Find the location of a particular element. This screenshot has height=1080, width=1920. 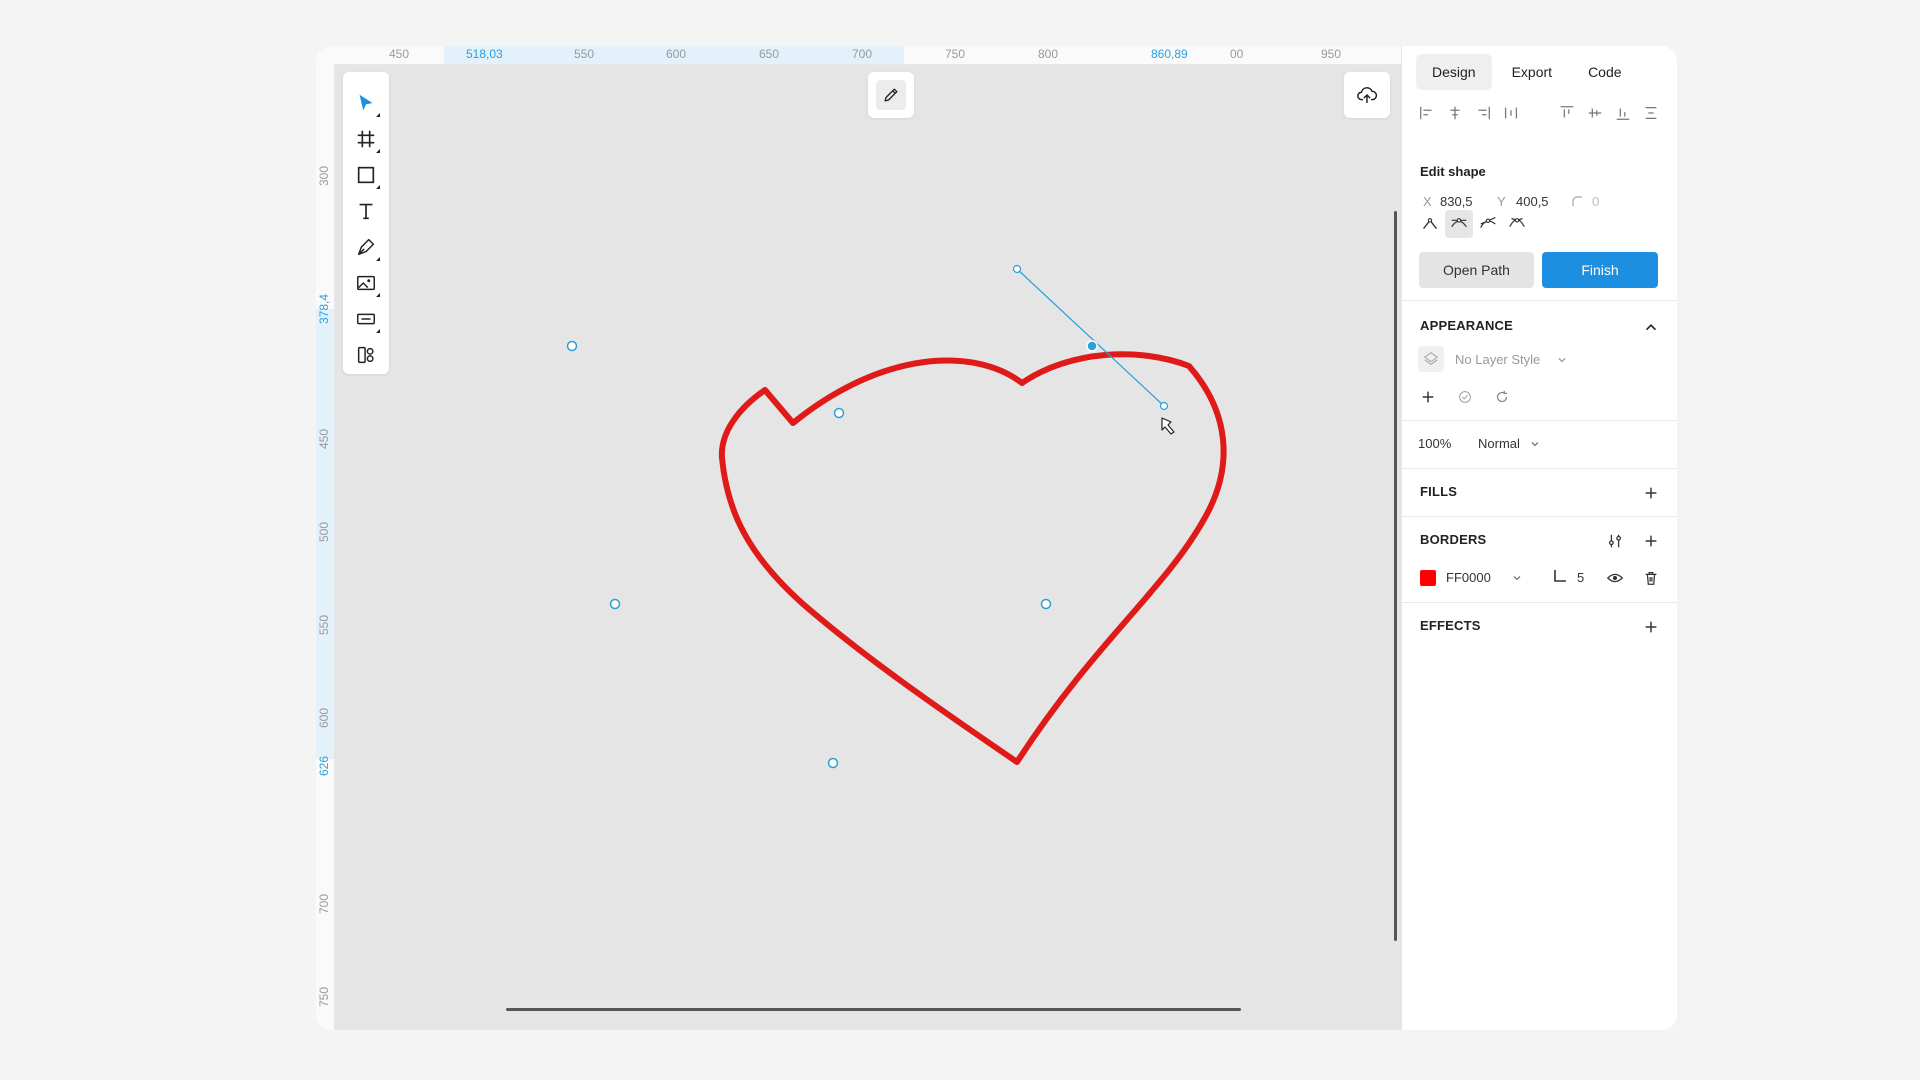

plugins-tool is located at coordinates (366, 355).